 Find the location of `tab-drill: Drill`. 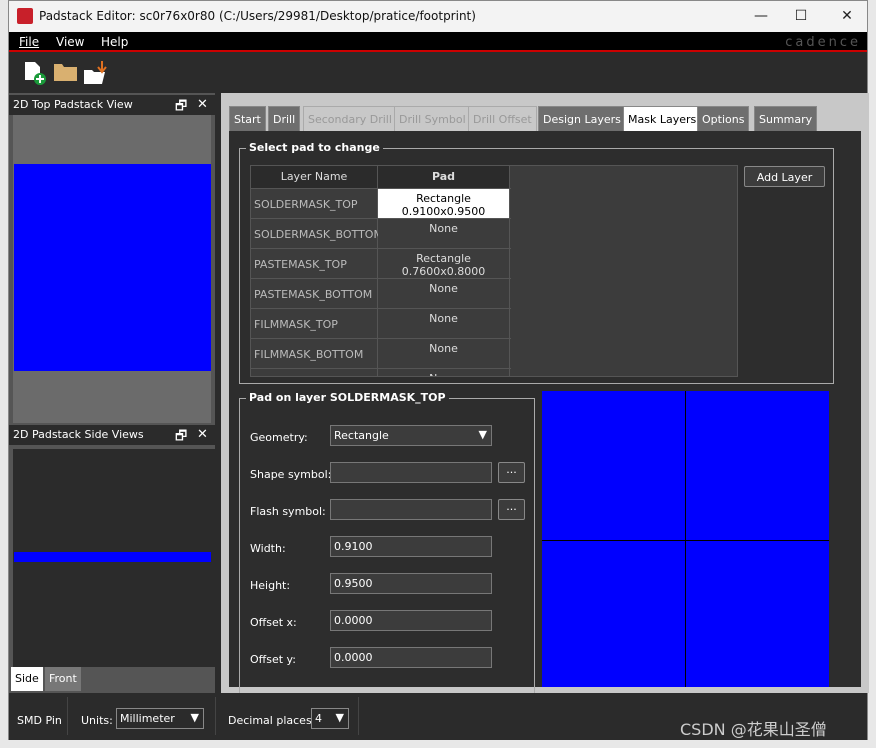

tab-drill: Drill is located at coordinates (284, 118).